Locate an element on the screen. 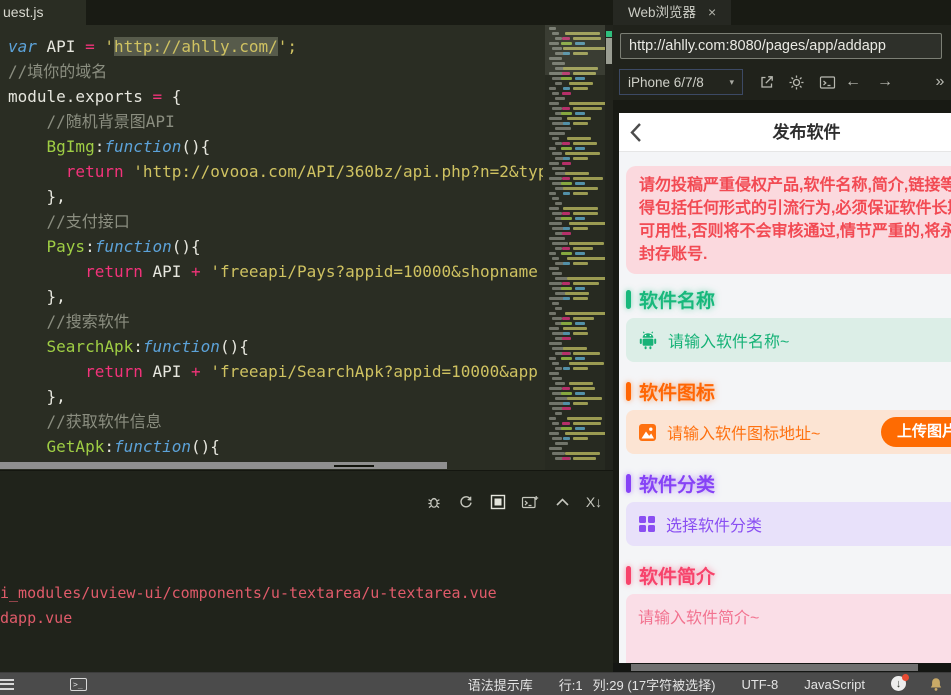 The image size is (951, 695). code-line: //随机背景图API is located at coordinates (271, 121).